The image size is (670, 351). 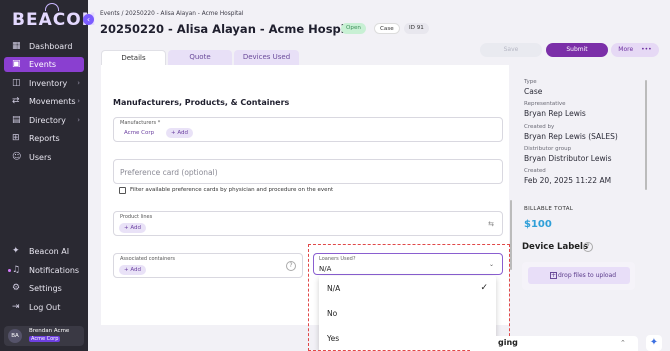 I want to click on user-org-badge: Acme Corp, so click(x=45, y=339).